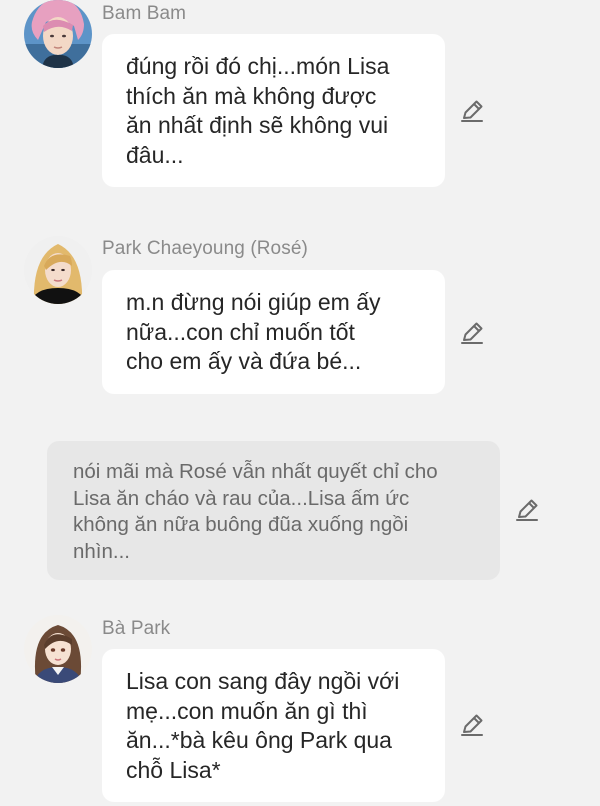 Image resolution: width=600 pixels, height=806 pixels. I want to click on message-line: ăn nhất định sẽ không vui, so click(257, 125).